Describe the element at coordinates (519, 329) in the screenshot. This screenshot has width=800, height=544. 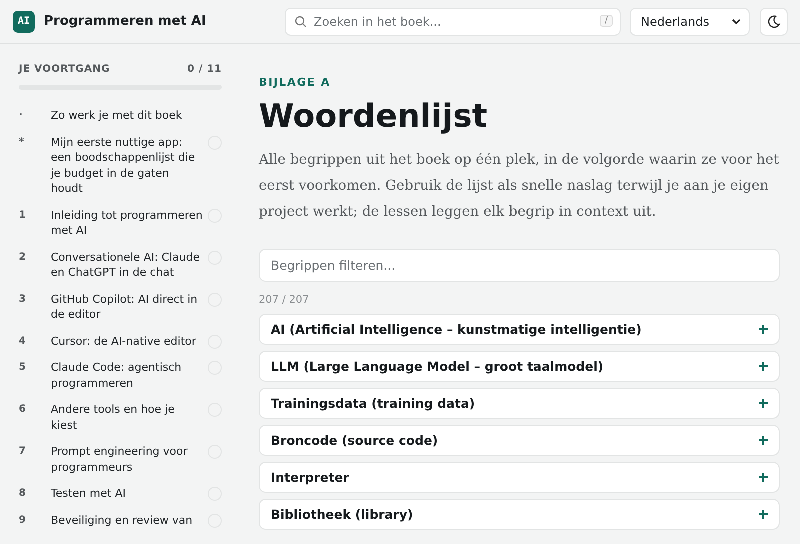
I see `glossary-term: AI (Artificial Intelligence – kunstmatige intelligentie)` at that location.